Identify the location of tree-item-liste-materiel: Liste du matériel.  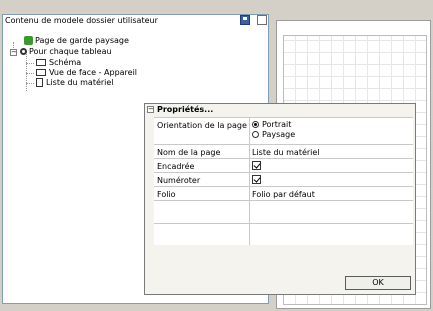
(75, 83).